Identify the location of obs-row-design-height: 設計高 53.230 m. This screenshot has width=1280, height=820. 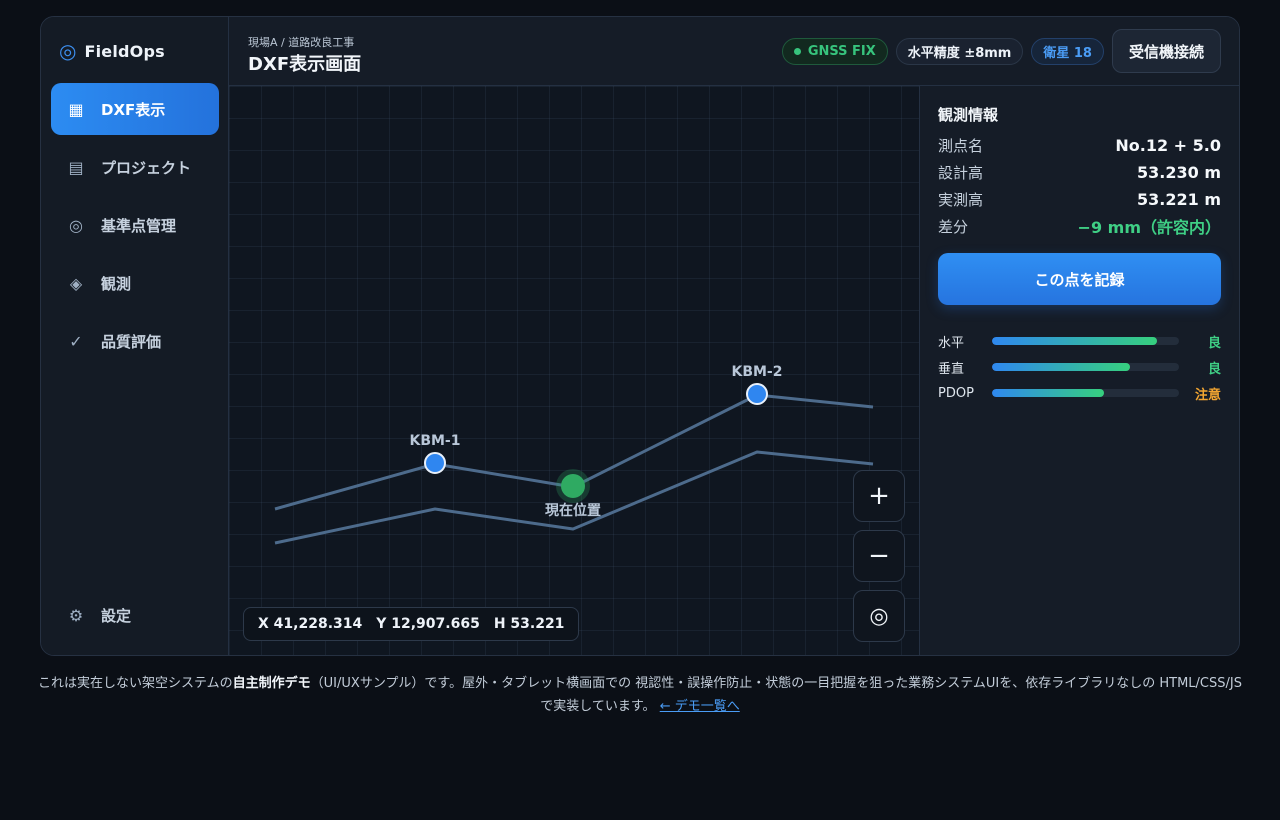
(1079, 172).